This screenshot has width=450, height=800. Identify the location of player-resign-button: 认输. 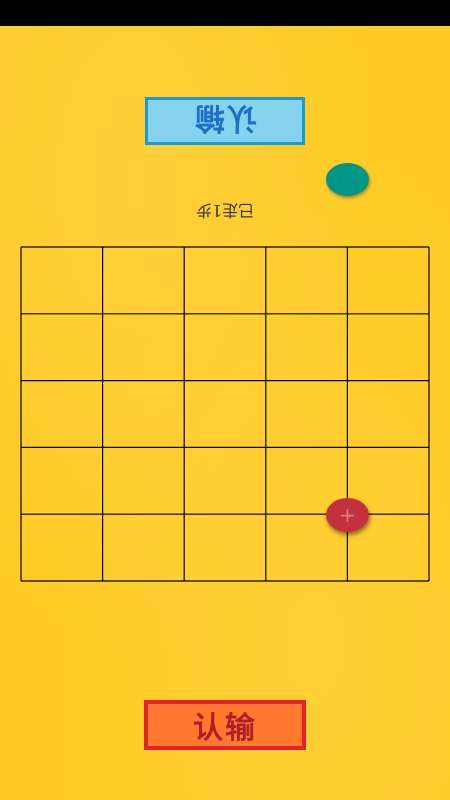
(225, 725).